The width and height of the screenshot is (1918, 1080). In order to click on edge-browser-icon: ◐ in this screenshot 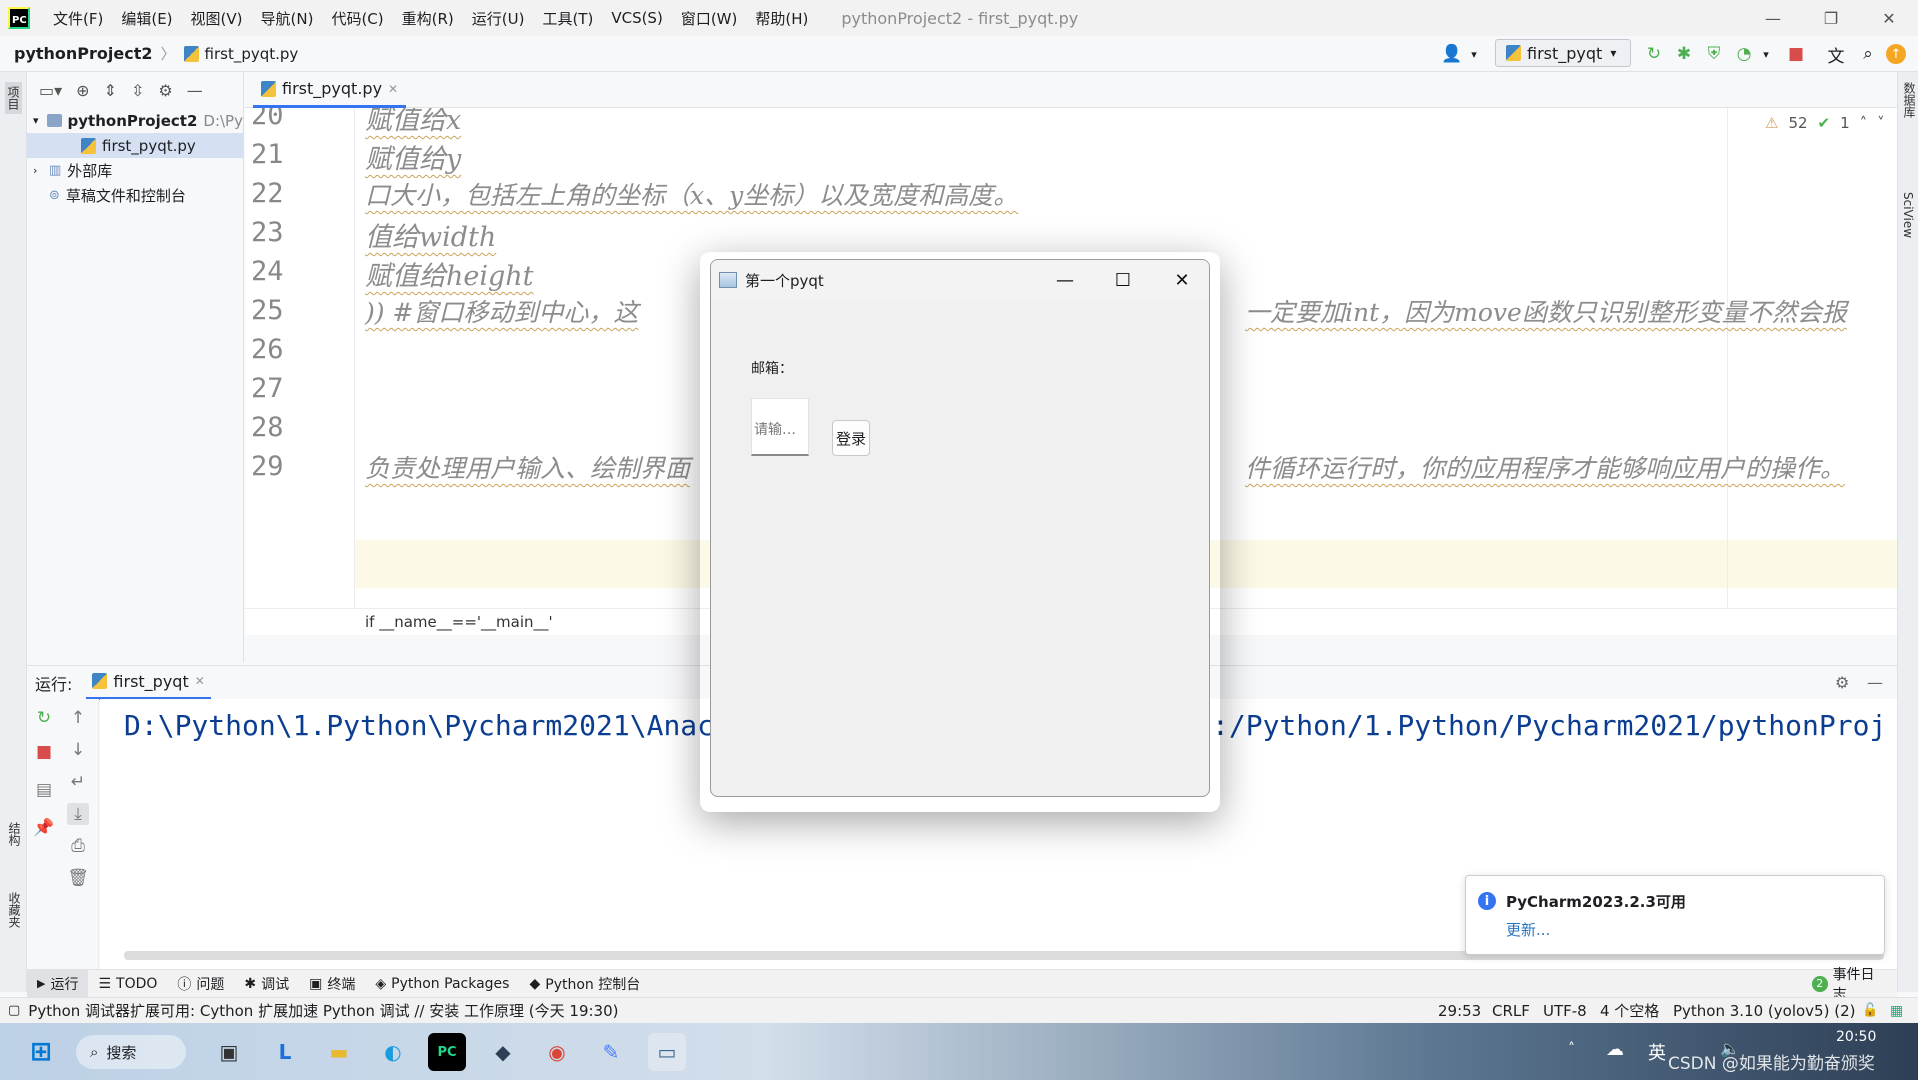, I will do `click(393, 1052)`.